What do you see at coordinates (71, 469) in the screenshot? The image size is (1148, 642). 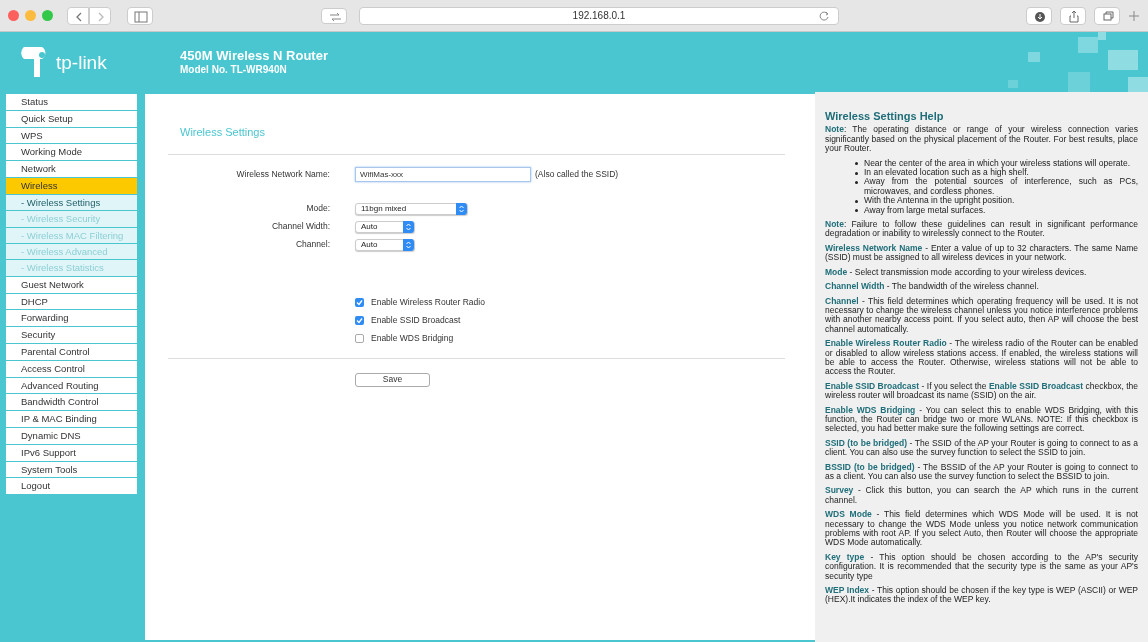 I see `sidebar-item: System Tools` at bounding box center [71, 469].